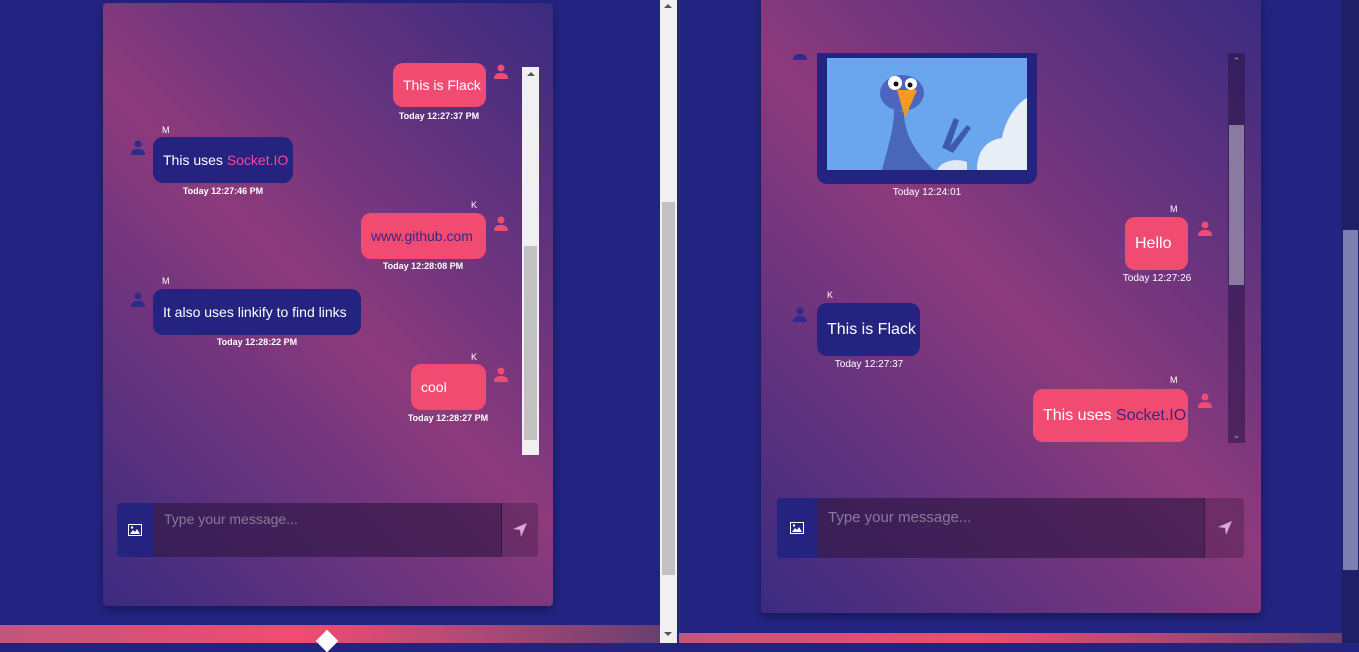 The height and width of the screenshot is (652, 1359). Describe the element at coordinates (448, 387) in the screenshot. I see `message-bubble: cool` at that location.